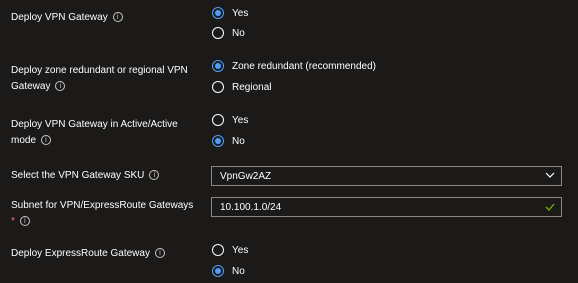  I want to click on subnet-label: Subnet for VPN/ExpressRoute Gateways * i, so click(102, 214).